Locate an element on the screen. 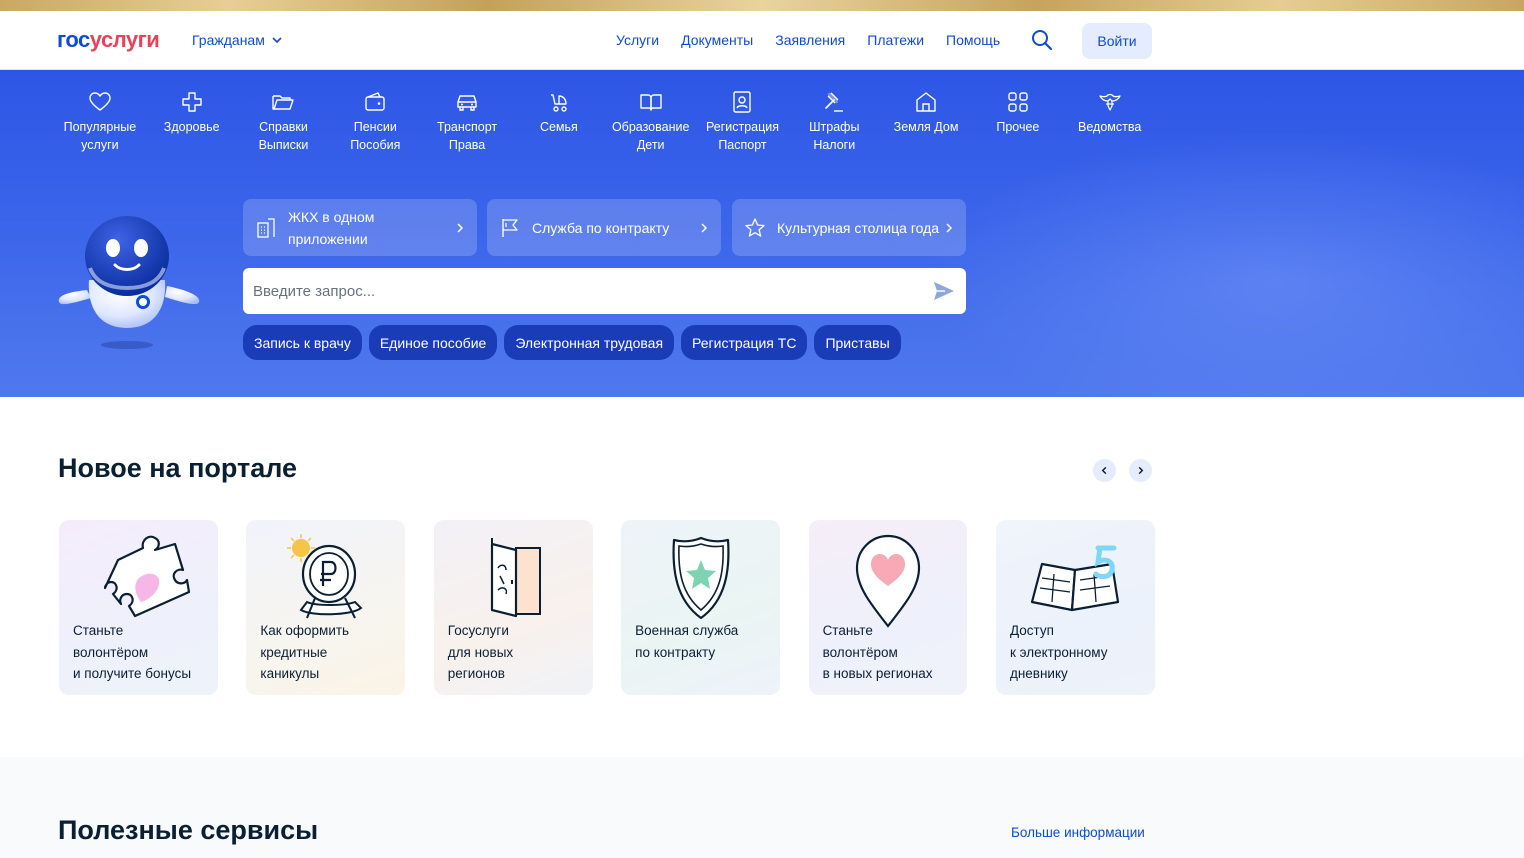 The height and width of the screenshot is (858, 1524). news-section-title: Новое на портале is located at coordinates (178, 468).